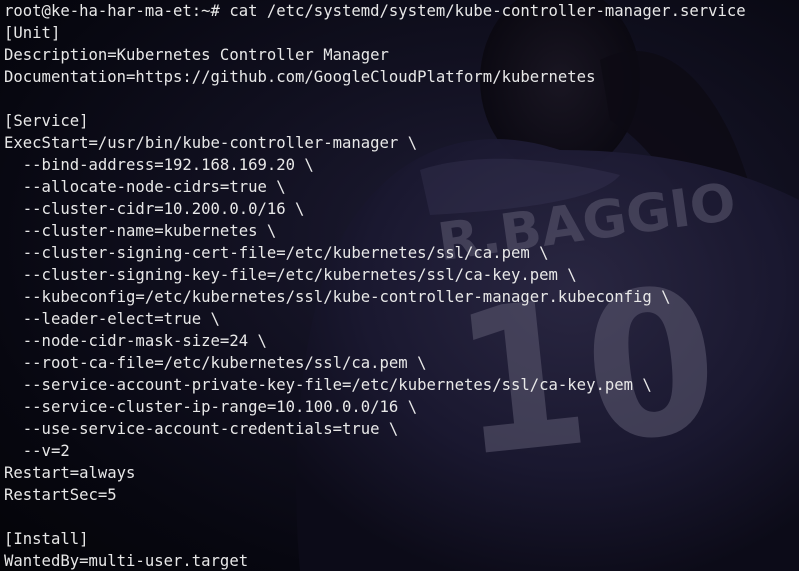 The width and height of the screenshot is (799, 571). Describe the element at coordinates (126, 561) in the screenshot. I see `terminal-line: WantedBy=multi-user.target` at that location.